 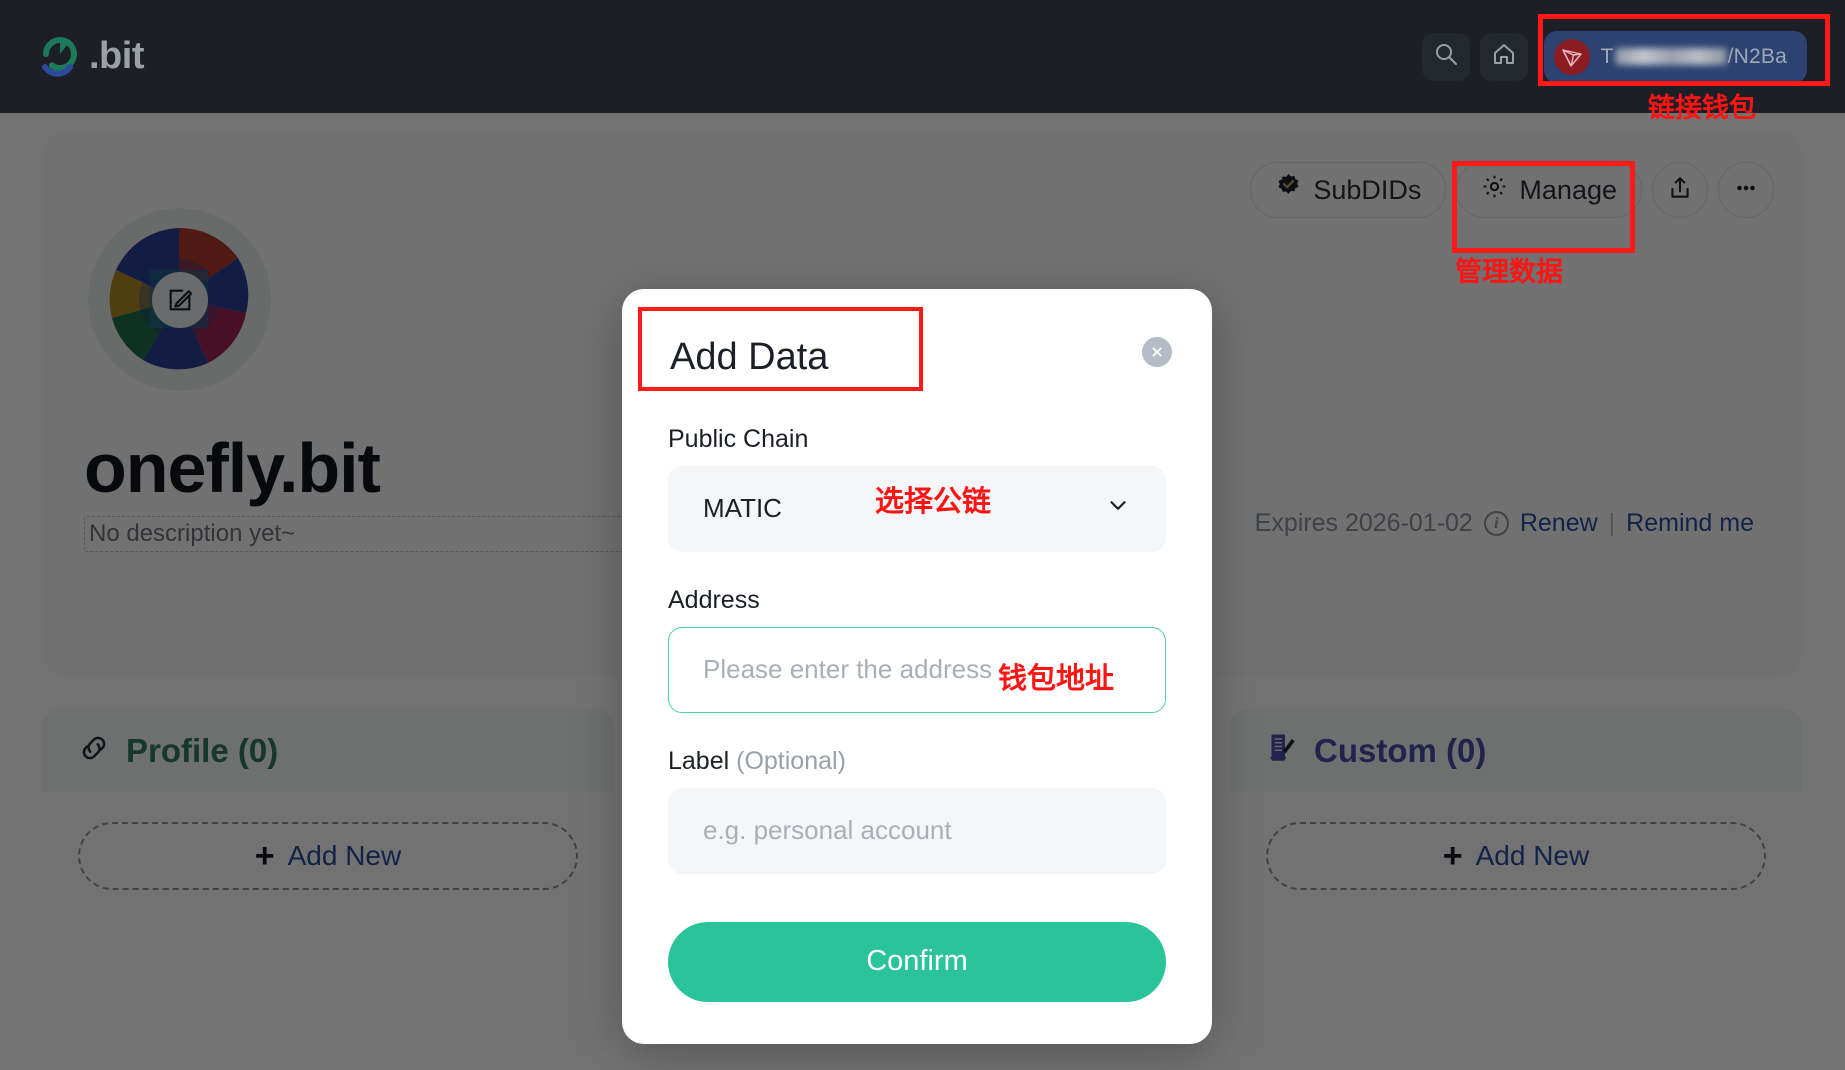 I want to click on label-placeholder: e.g. personal account, so click(x=827, y=830).